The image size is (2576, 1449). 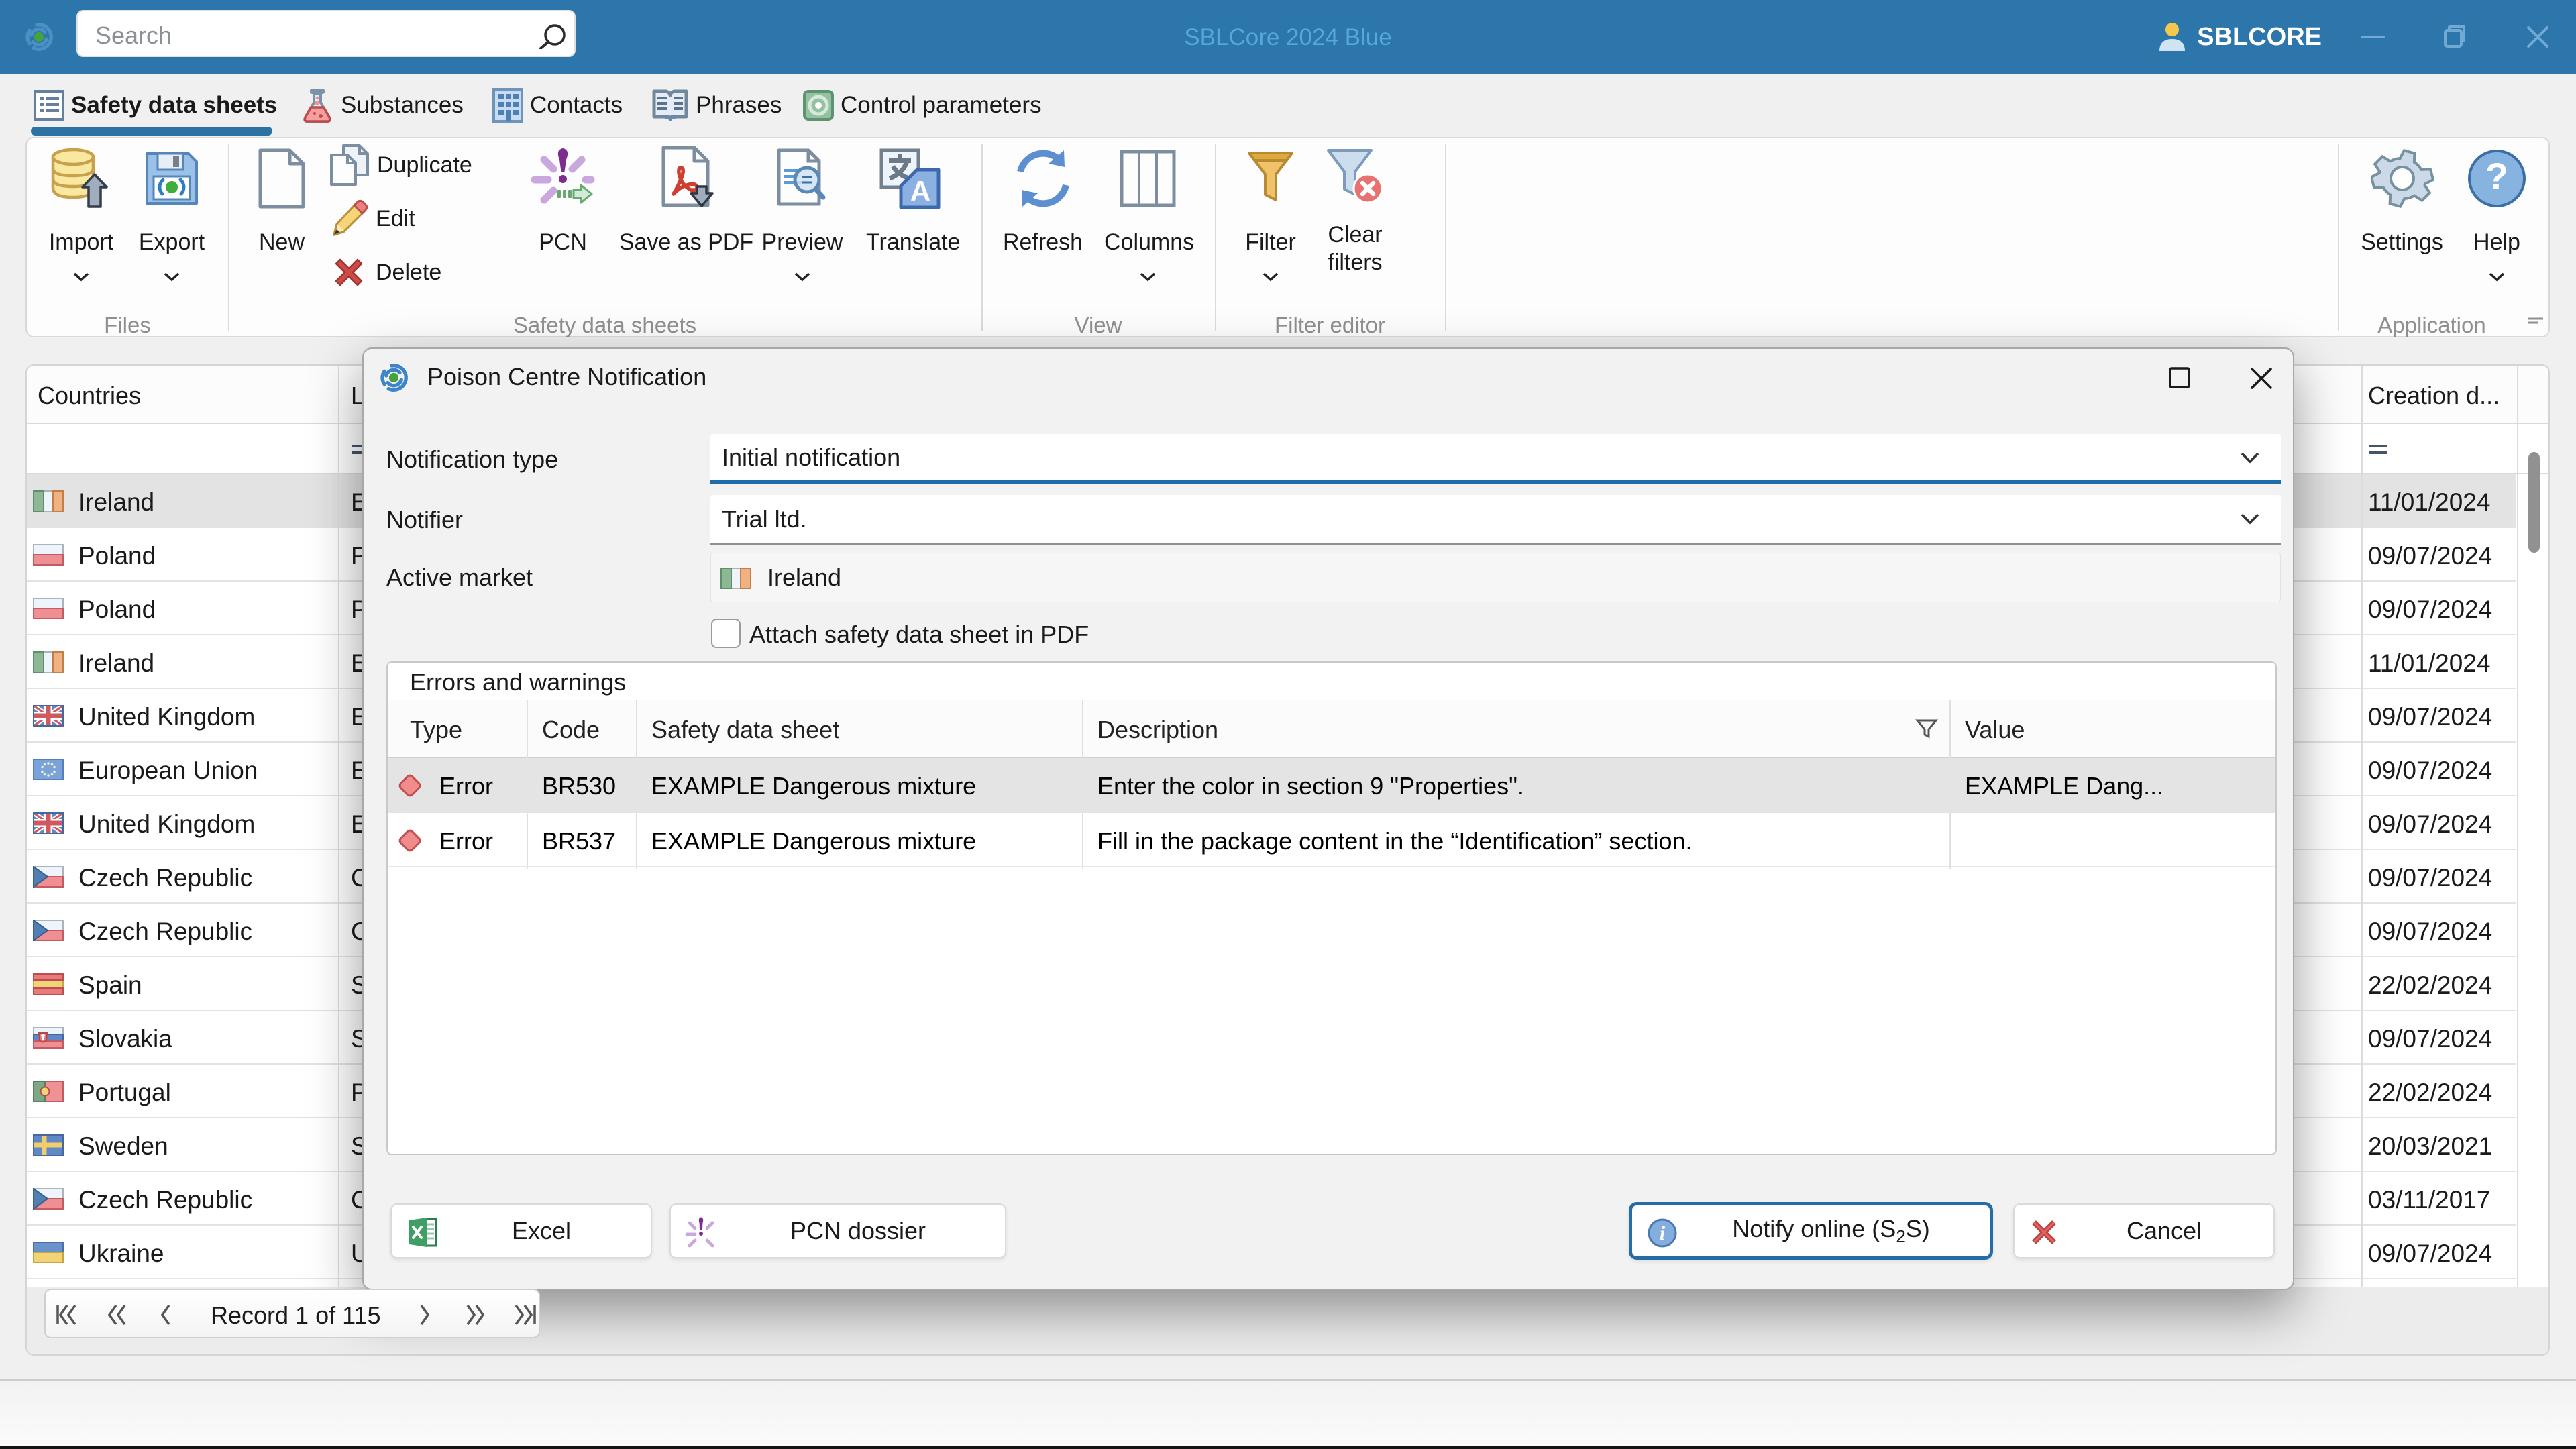 What do you see at coordinates (1663, 1233) in the screenshot?
I see `svg-text: i` at bounding box center [1663, 1233].